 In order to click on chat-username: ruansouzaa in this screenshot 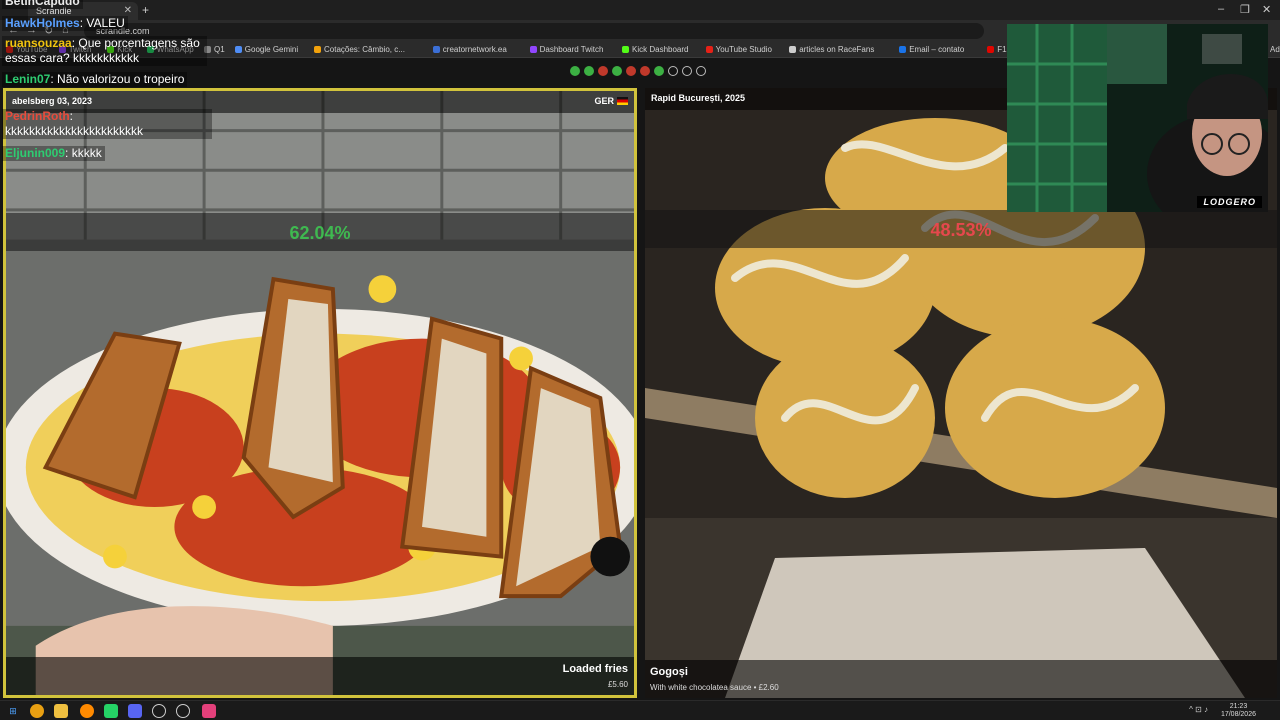, I will do `click(38, 43)`.